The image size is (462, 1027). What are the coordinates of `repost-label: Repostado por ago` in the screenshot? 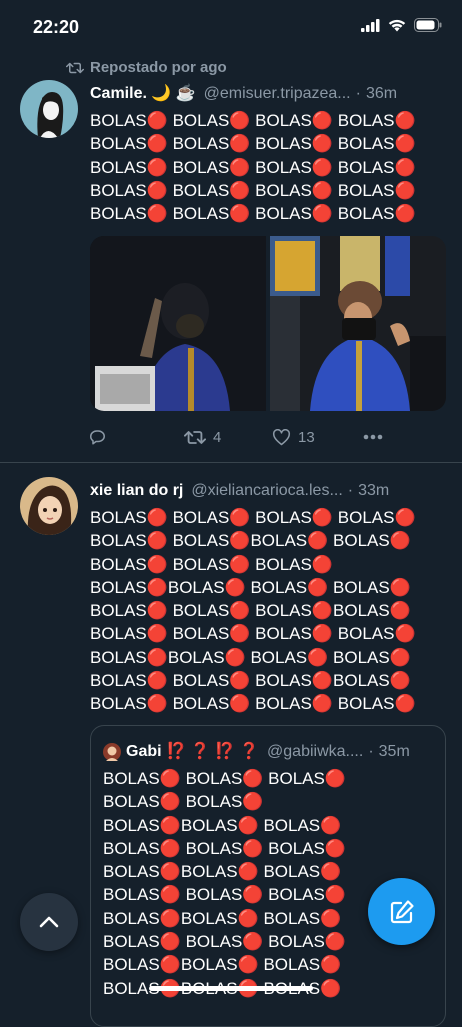 It's located at (158, 67).